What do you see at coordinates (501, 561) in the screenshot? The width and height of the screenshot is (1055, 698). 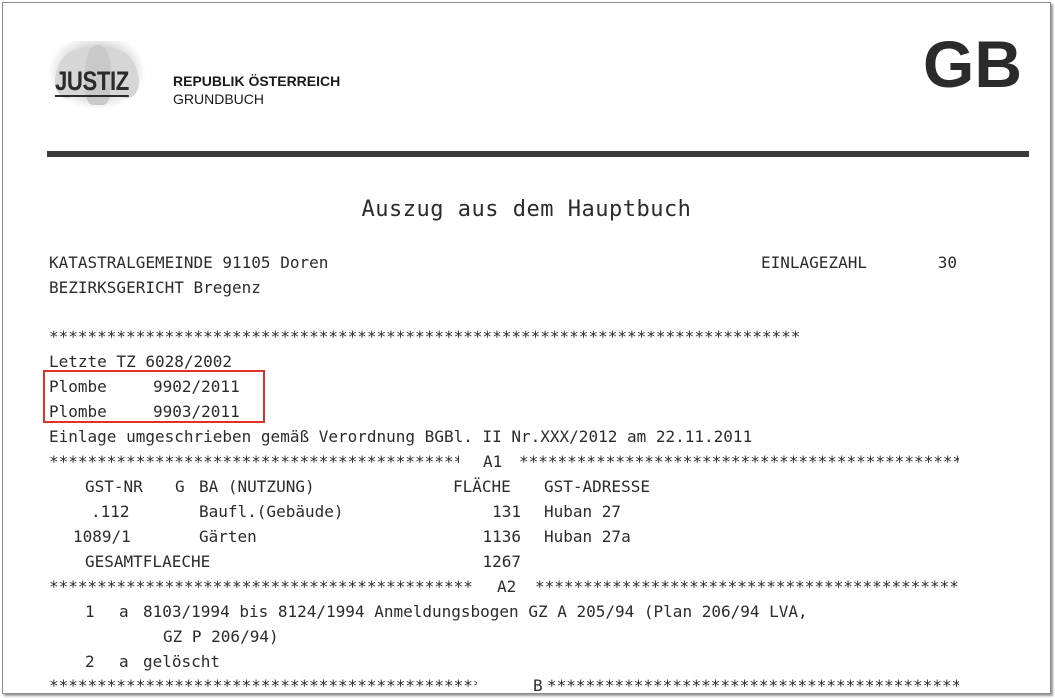 I see `gesamtflaeche-value: 1267` at bounding box center [501, 561].